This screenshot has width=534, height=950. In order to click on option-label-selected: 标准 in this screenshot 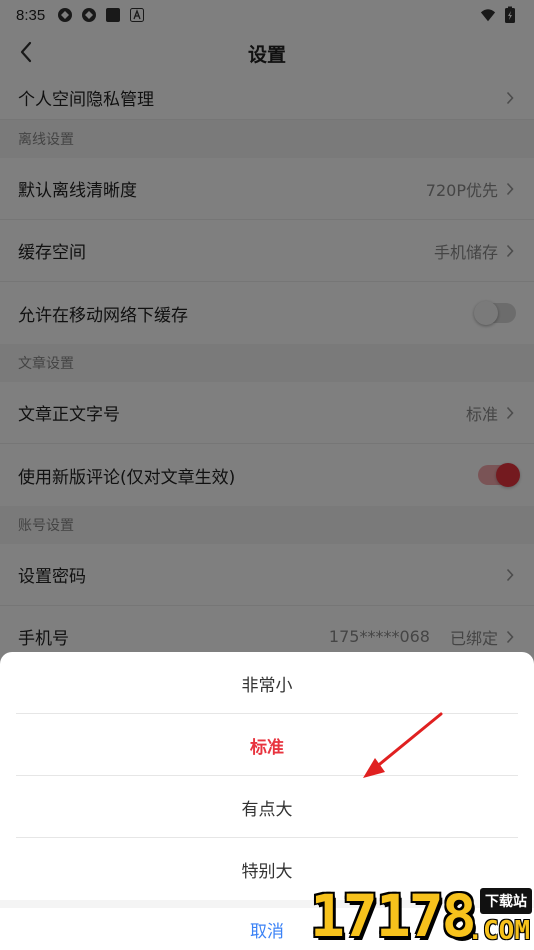, I will do `click(267, 747)`.